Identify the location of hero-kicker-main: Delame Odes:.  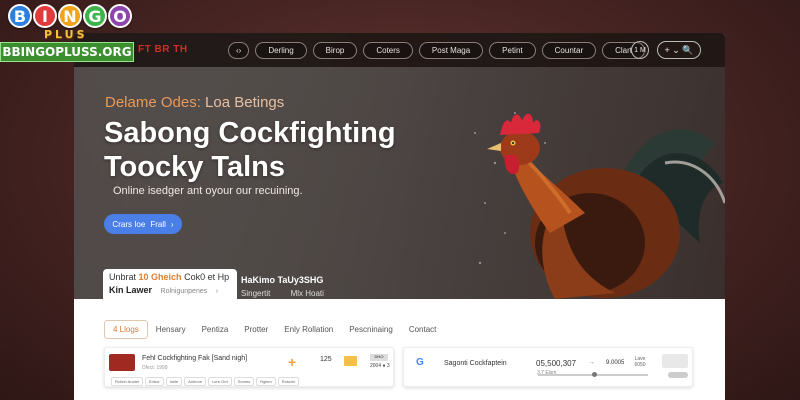
(153, 102).